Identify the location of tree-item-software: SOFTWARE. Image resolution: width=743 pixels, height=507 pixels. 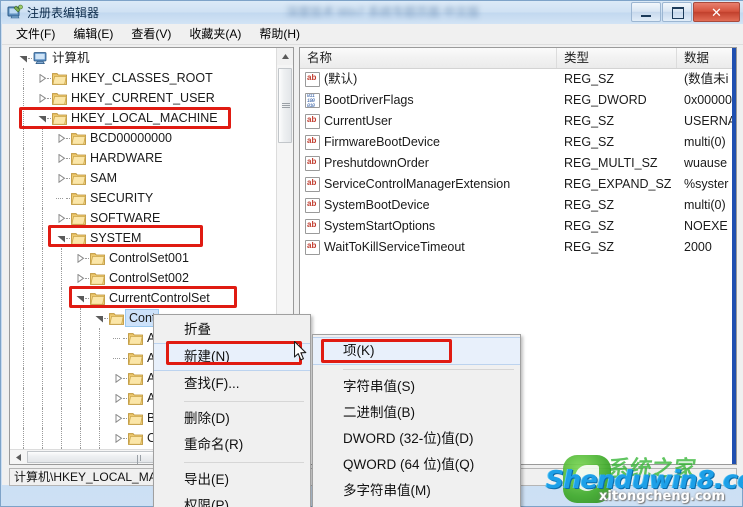
(144, 218).